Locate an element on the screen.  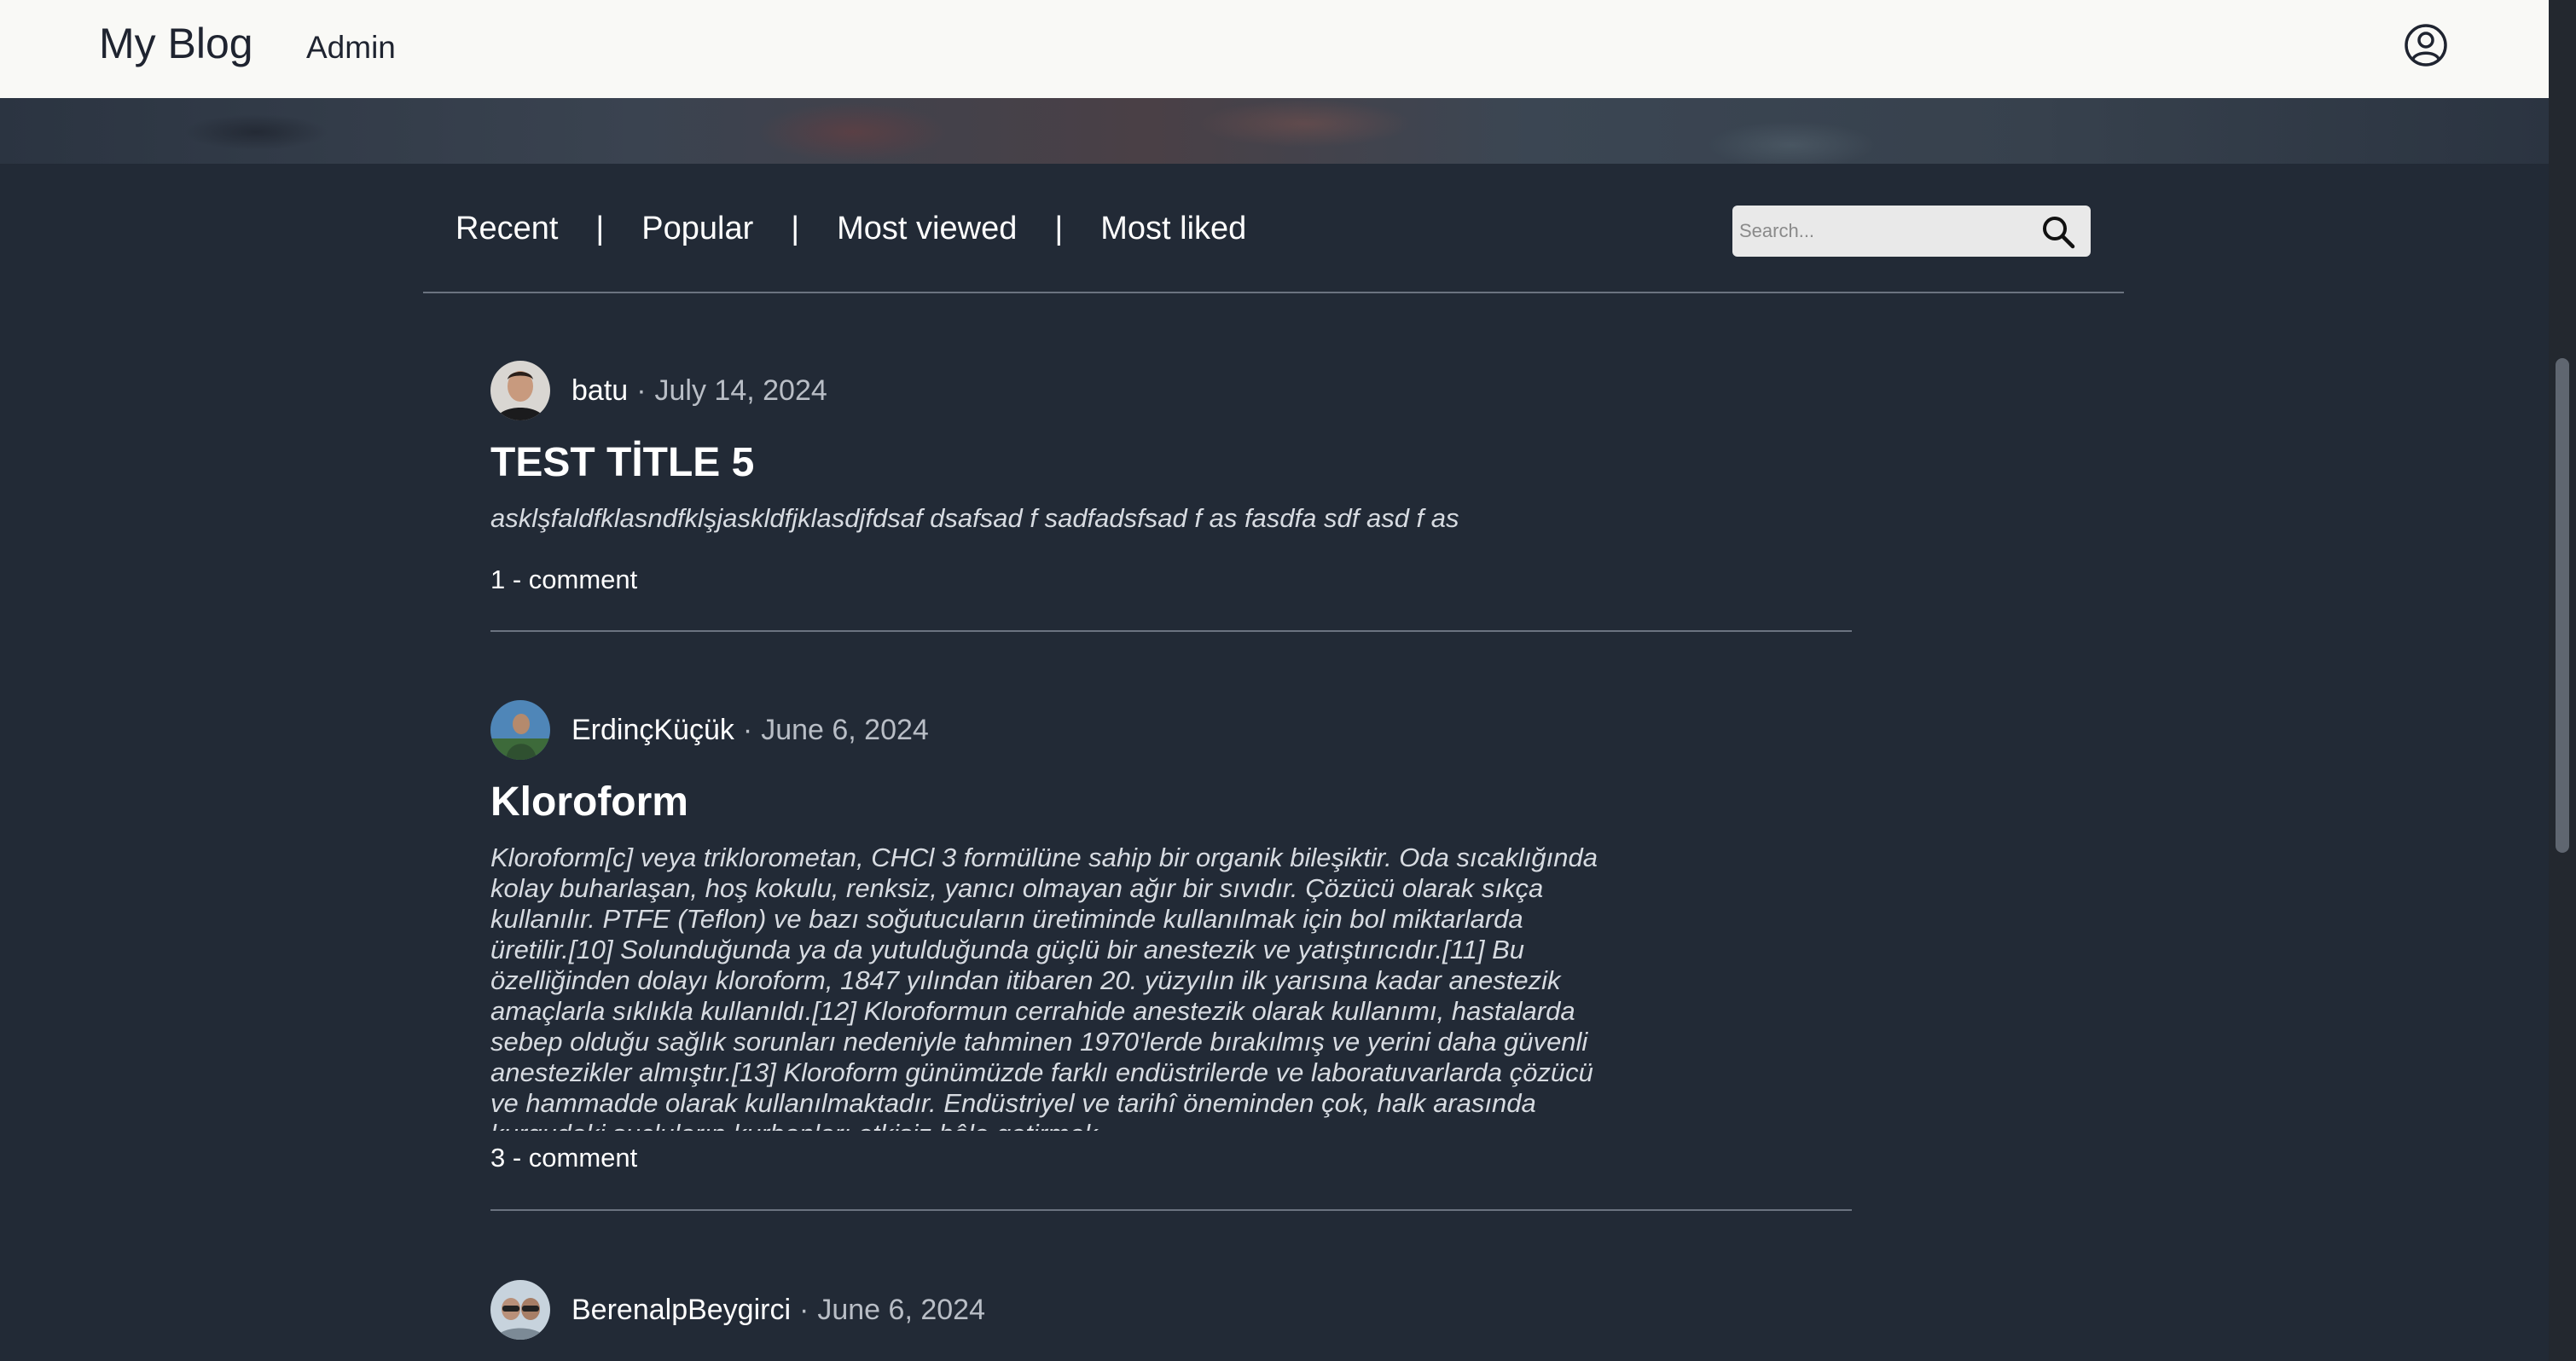
post-title: TEST TİTLE 5 is located at coordinates (622, 463).